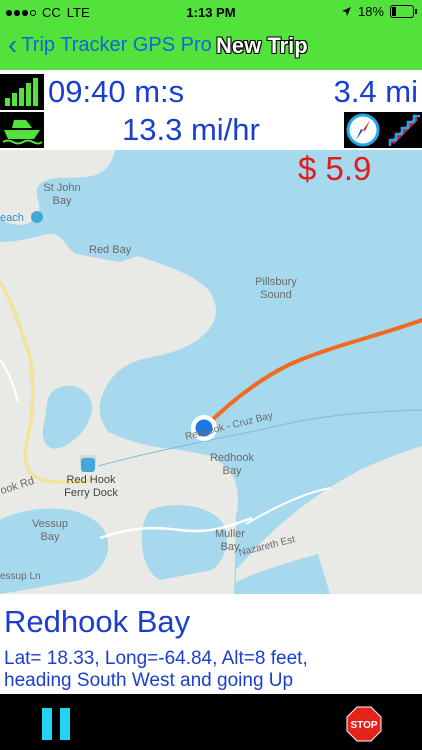 The width and height of the screenshot is (422, 750). Describe the element at coordinates (346, 11) in the screenshot. I see `location-arrow-icon` at that location.